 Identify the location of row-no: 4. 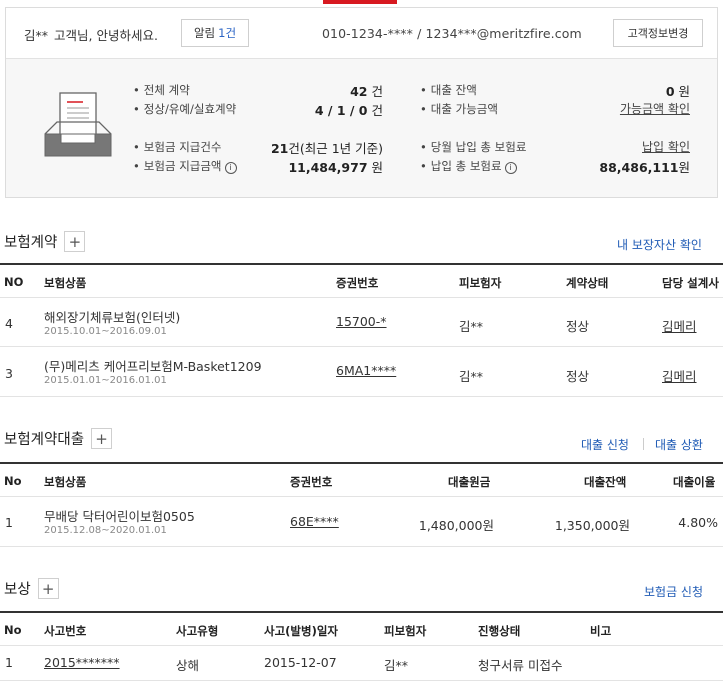
(9, 323).